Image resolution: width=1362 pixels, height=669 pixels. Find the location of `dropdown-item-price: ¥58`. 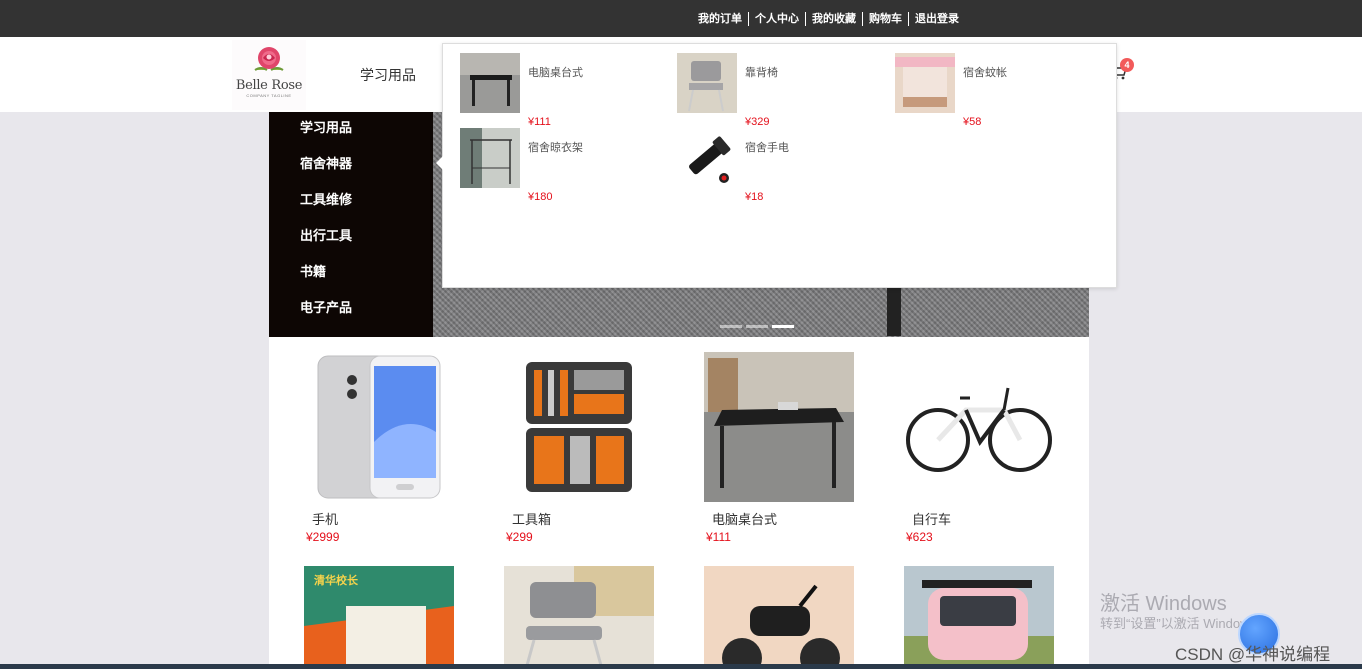

dropdown-item-price: ¥58 is located at coordinates (972, 122).